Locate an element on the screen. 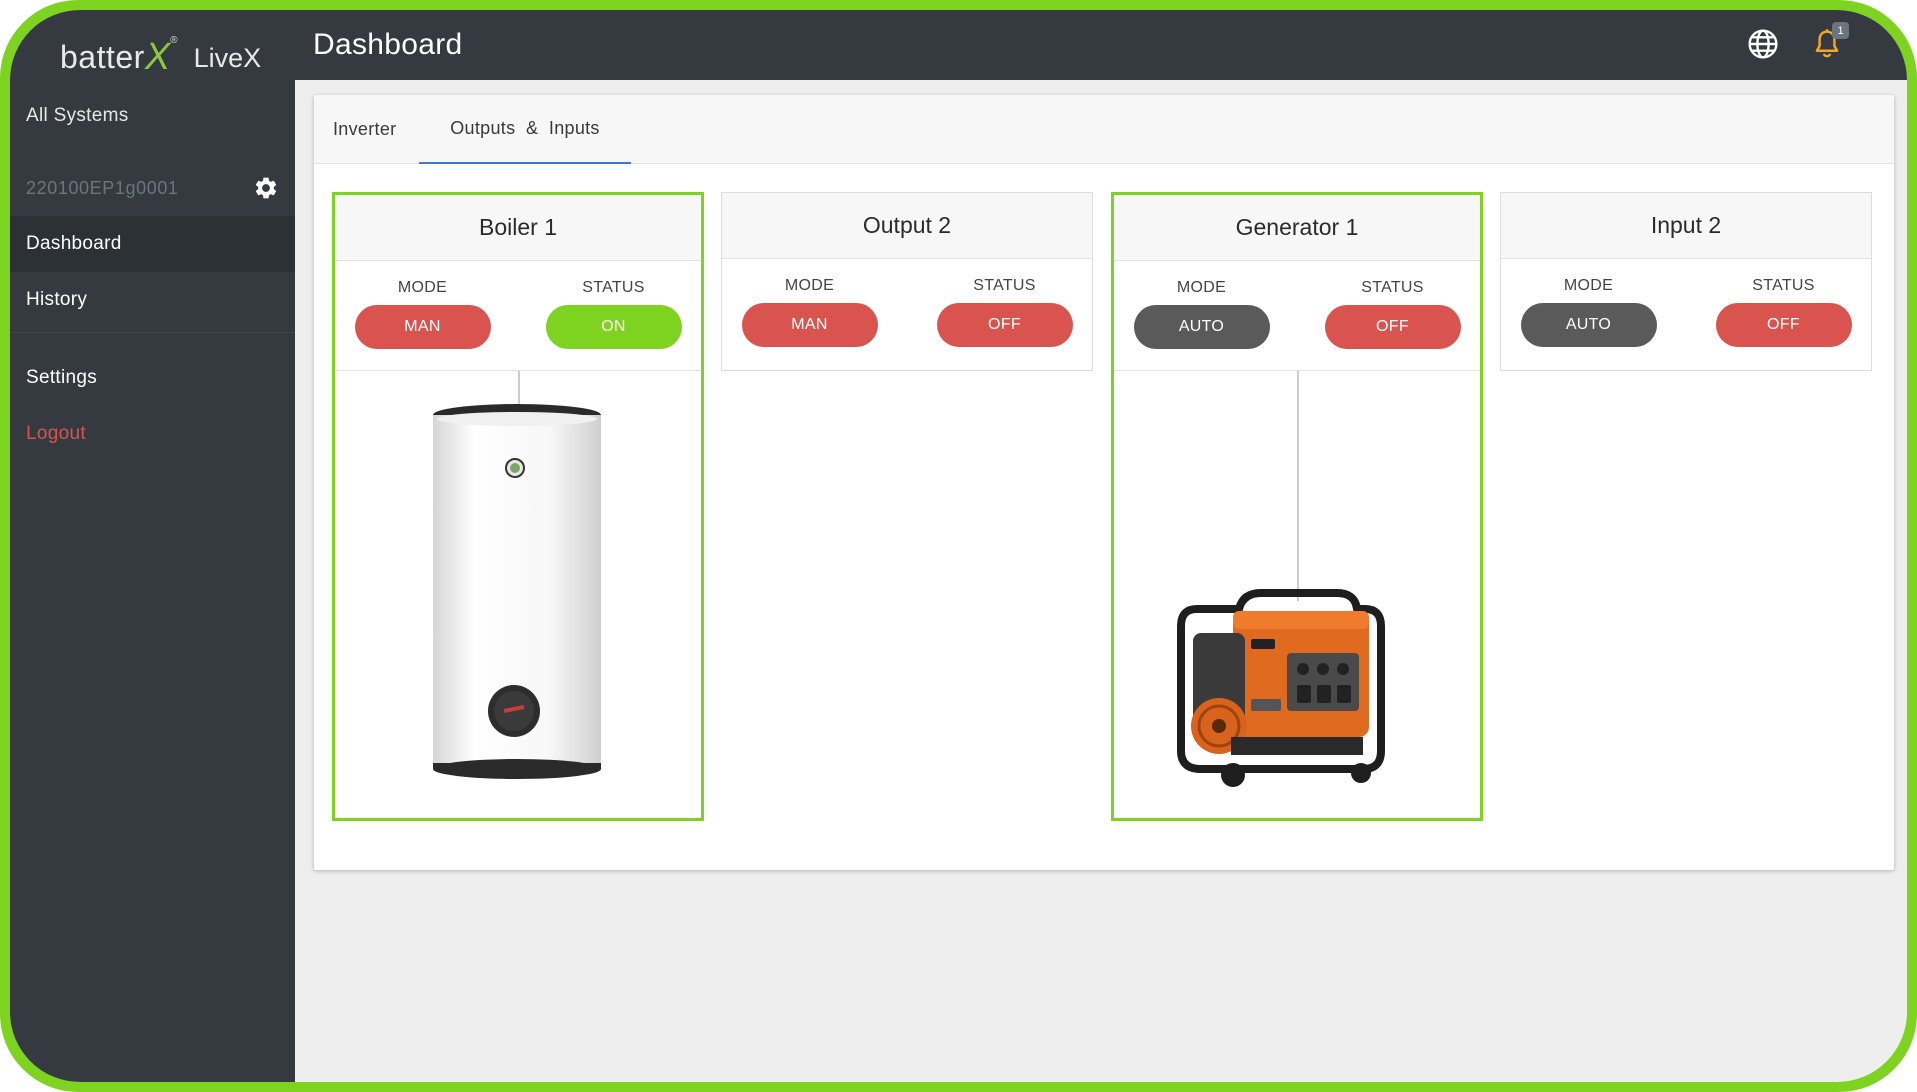 Image resolution: width=1917 pixels, height=1092 pixels. notification-badge: 1 is located at coordinates (1840, 30).